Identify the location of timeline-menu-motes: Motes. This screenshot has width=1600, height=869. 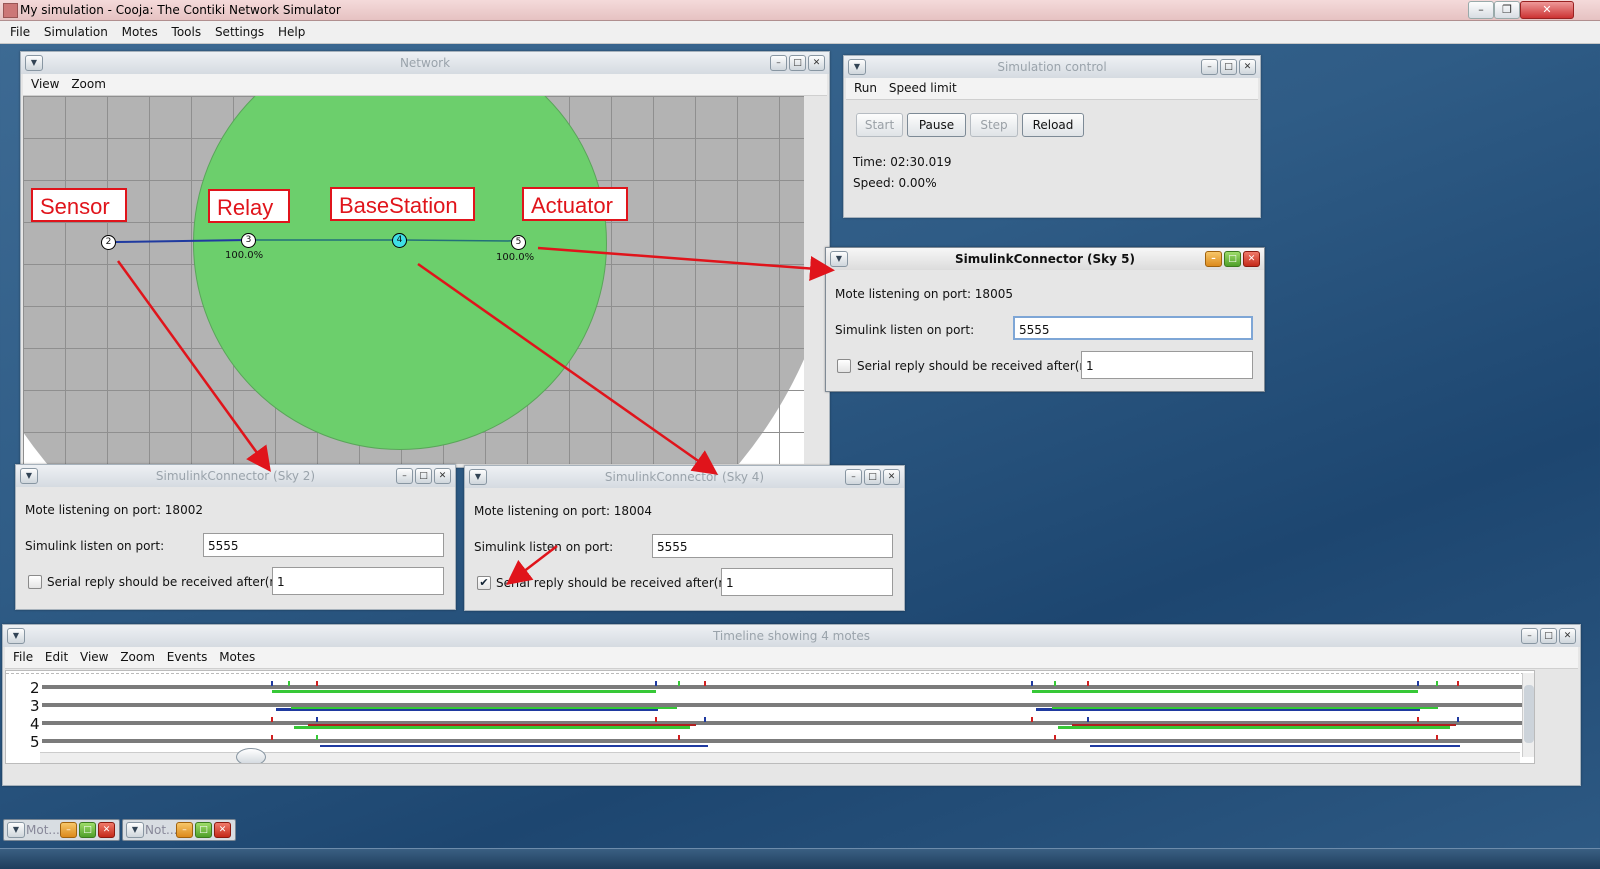
(237, 657).